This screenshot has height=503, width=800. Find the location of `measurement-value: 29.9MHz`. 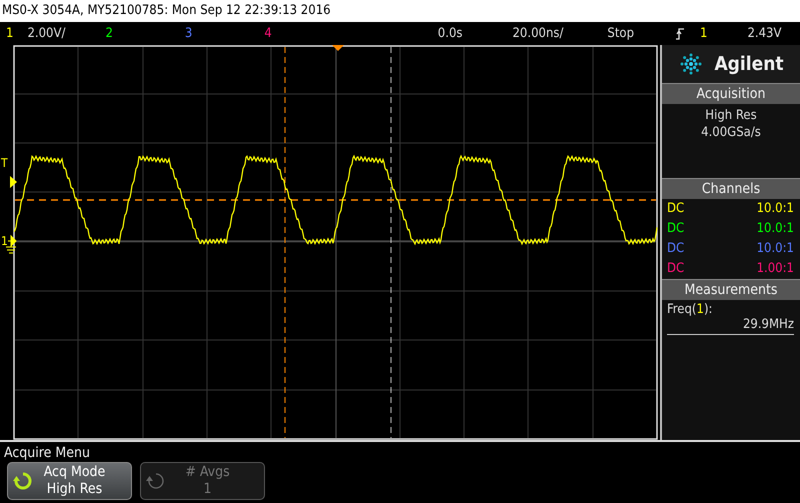

measurement-value: 29.9MHz is located at coordinates (768, 324).